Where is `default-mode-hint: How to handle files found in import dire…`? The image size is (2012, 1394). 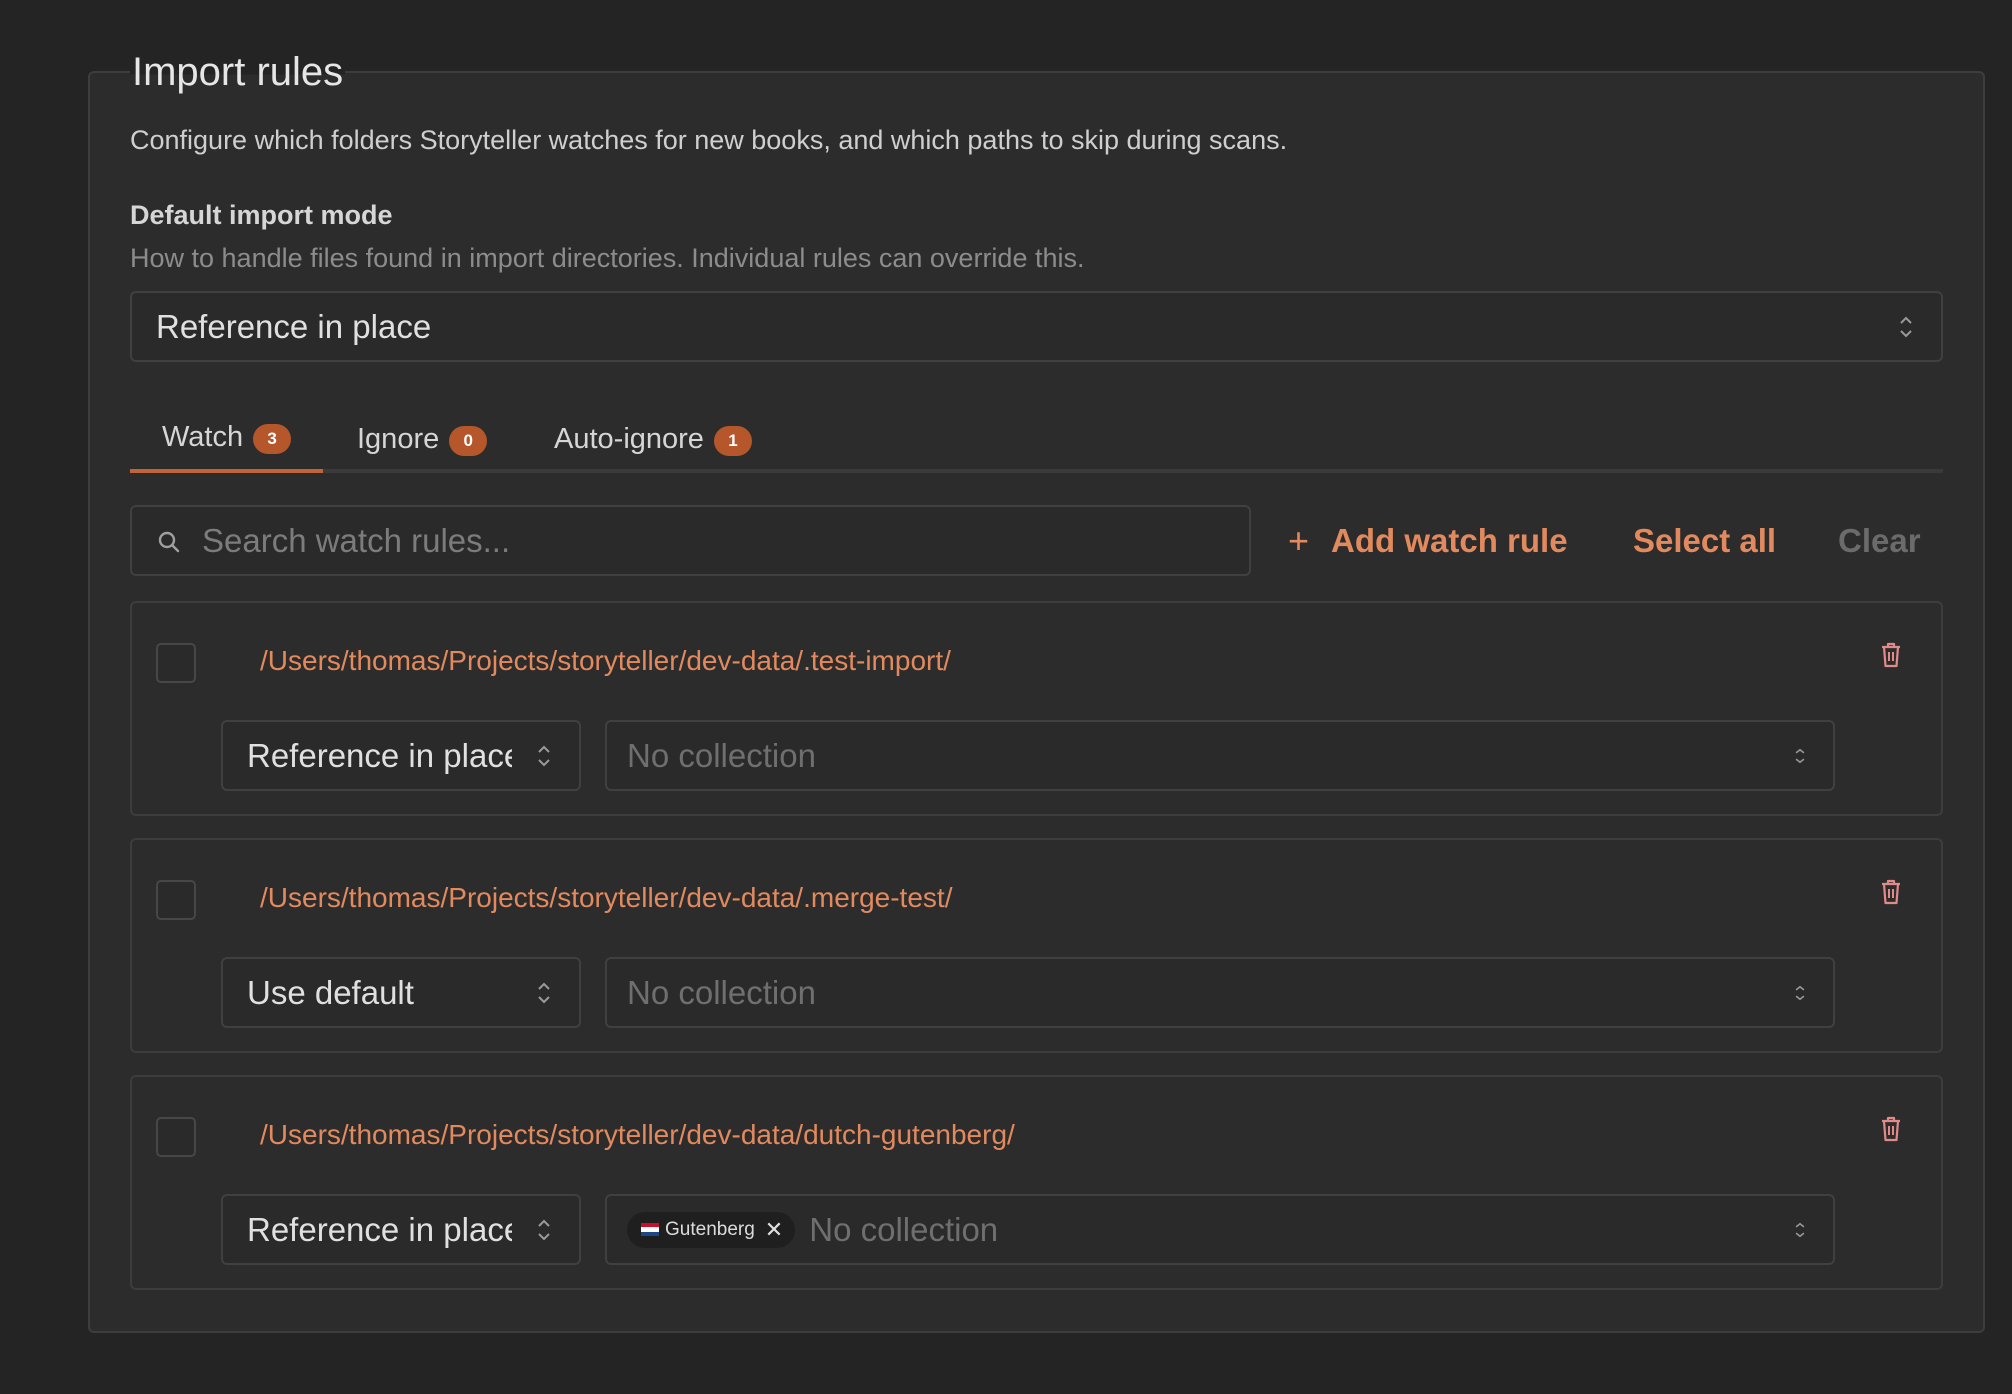
default-mode-hint: How to handle files found in import dire… is located at coordinates (607, 258).